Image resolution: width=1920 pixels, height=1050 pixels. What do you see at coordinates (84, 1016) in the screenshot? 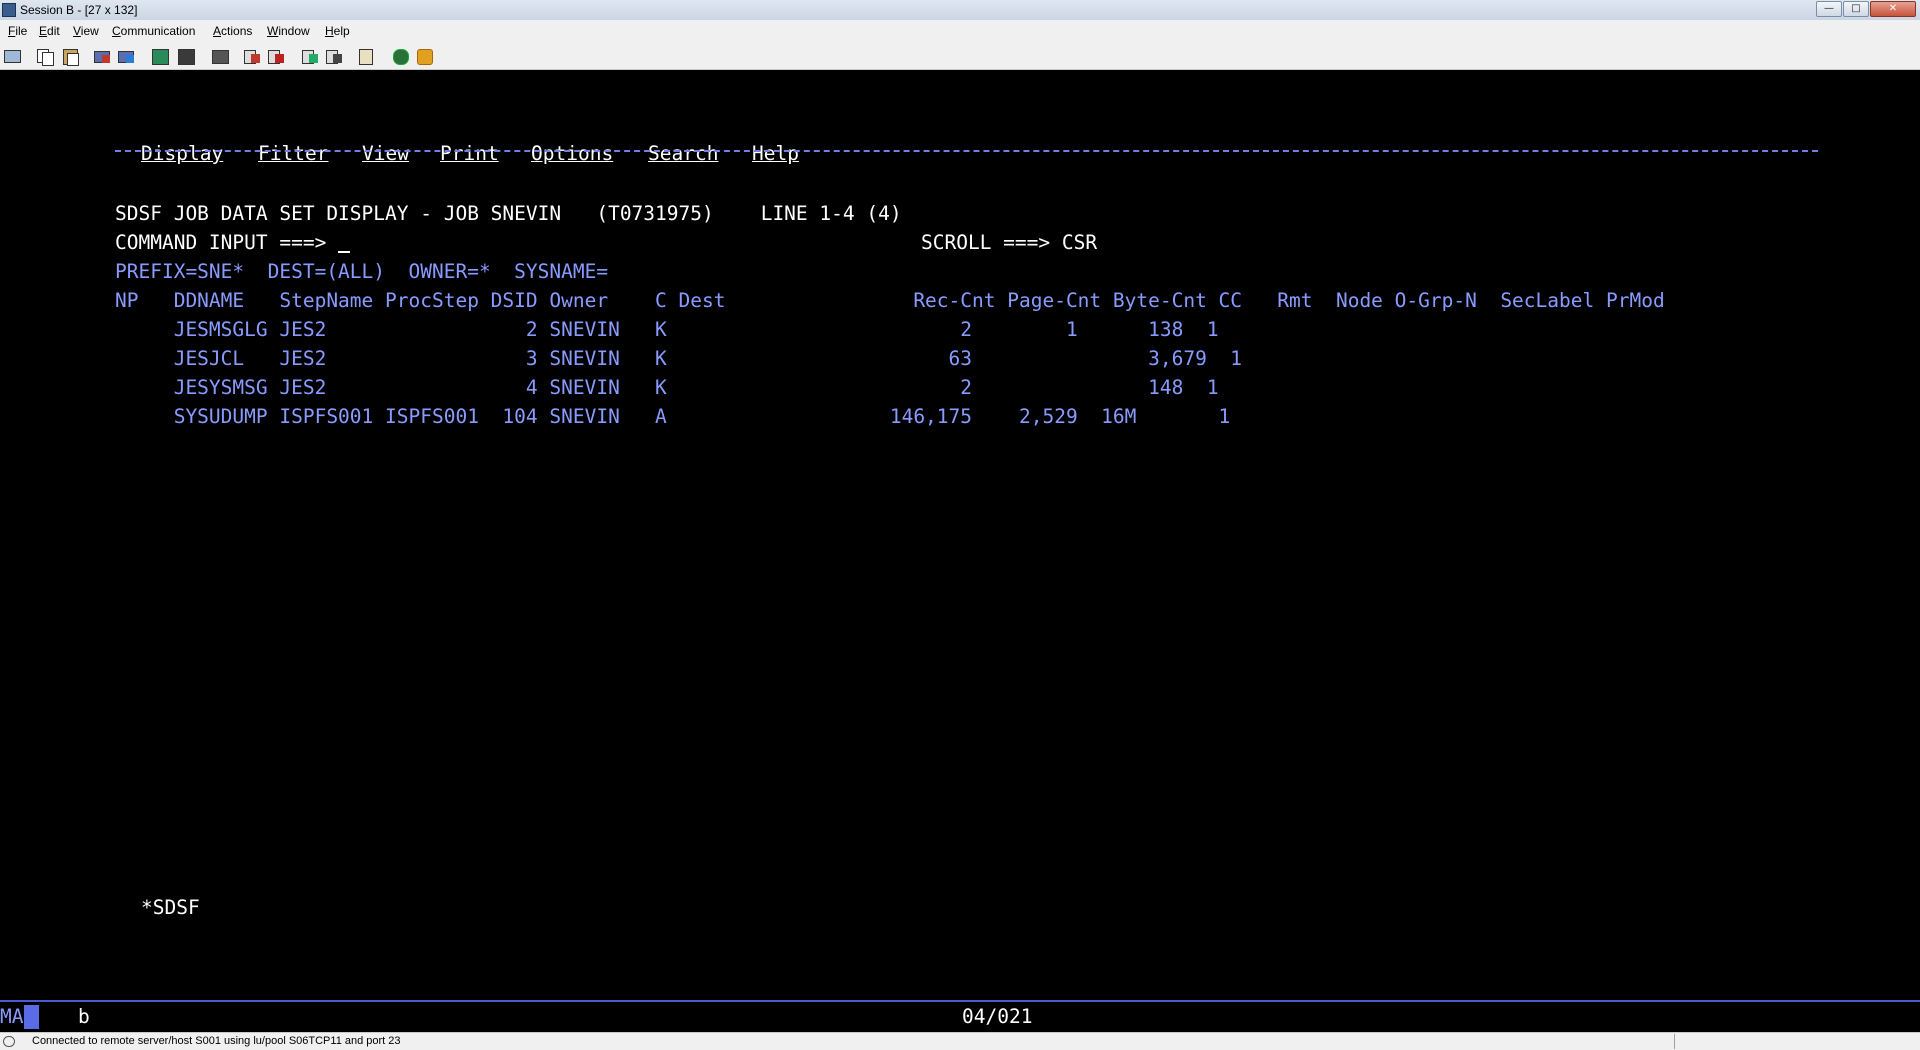
I see `oia-mode: b` at bounding box center [84, 1016].